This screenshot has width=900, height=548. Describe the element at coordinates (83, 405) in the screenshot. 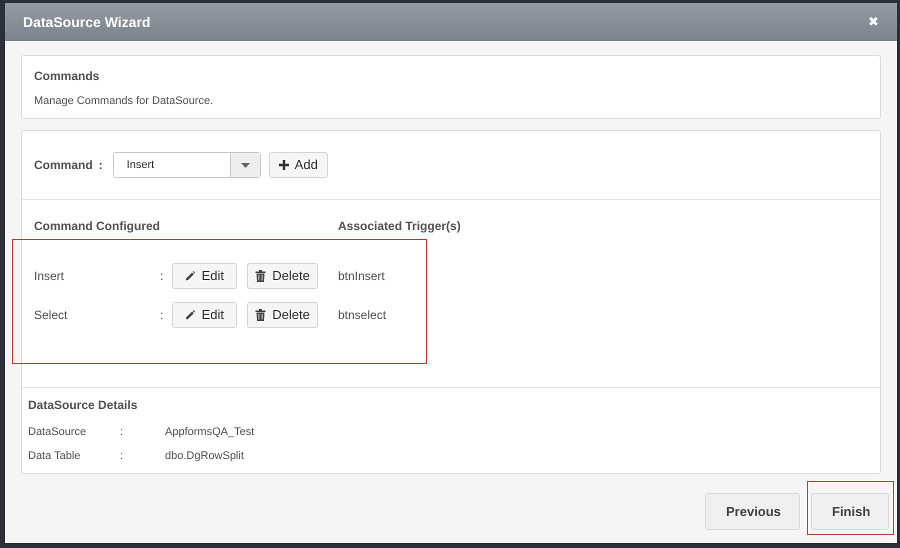

I see `details-heading: DataSource Details` at that location.